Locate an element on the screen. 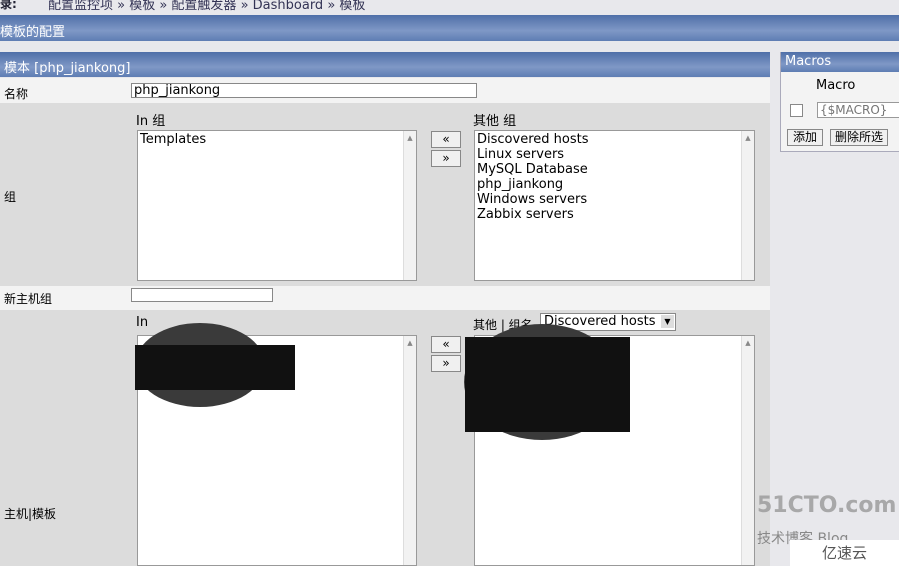 The image size is (899, 566). delete-selected-button: 删除所选 is located at coordinates (859, 137).